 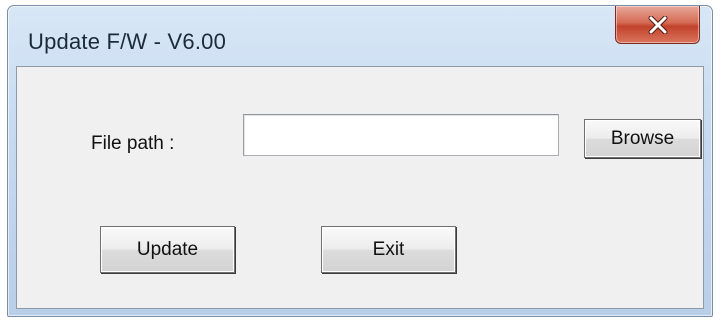 What do you see at coordinates (642, 138) in the screenshot?
I see `browse-button: Browse` at bounding box center [642, 138].